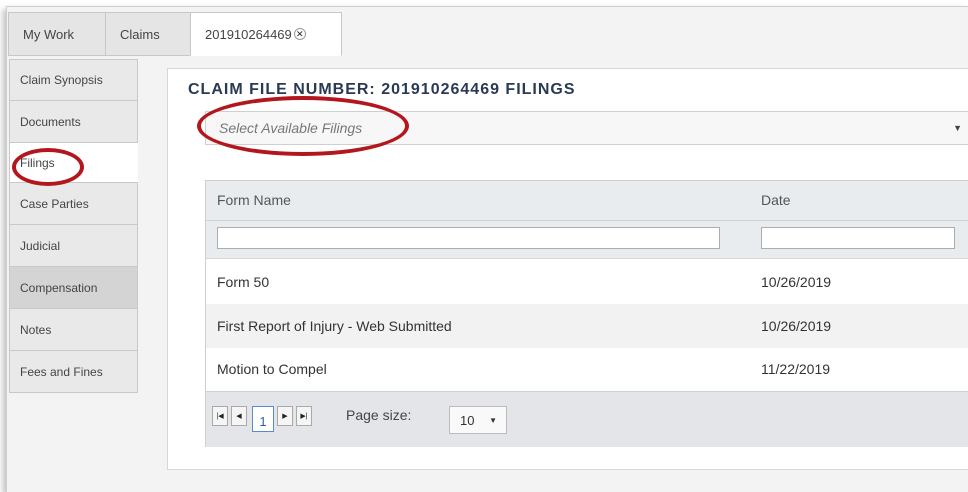  Describe the element at coordinates (776, 200) in the screenshot. I see `column-header-date: Date` at that location.